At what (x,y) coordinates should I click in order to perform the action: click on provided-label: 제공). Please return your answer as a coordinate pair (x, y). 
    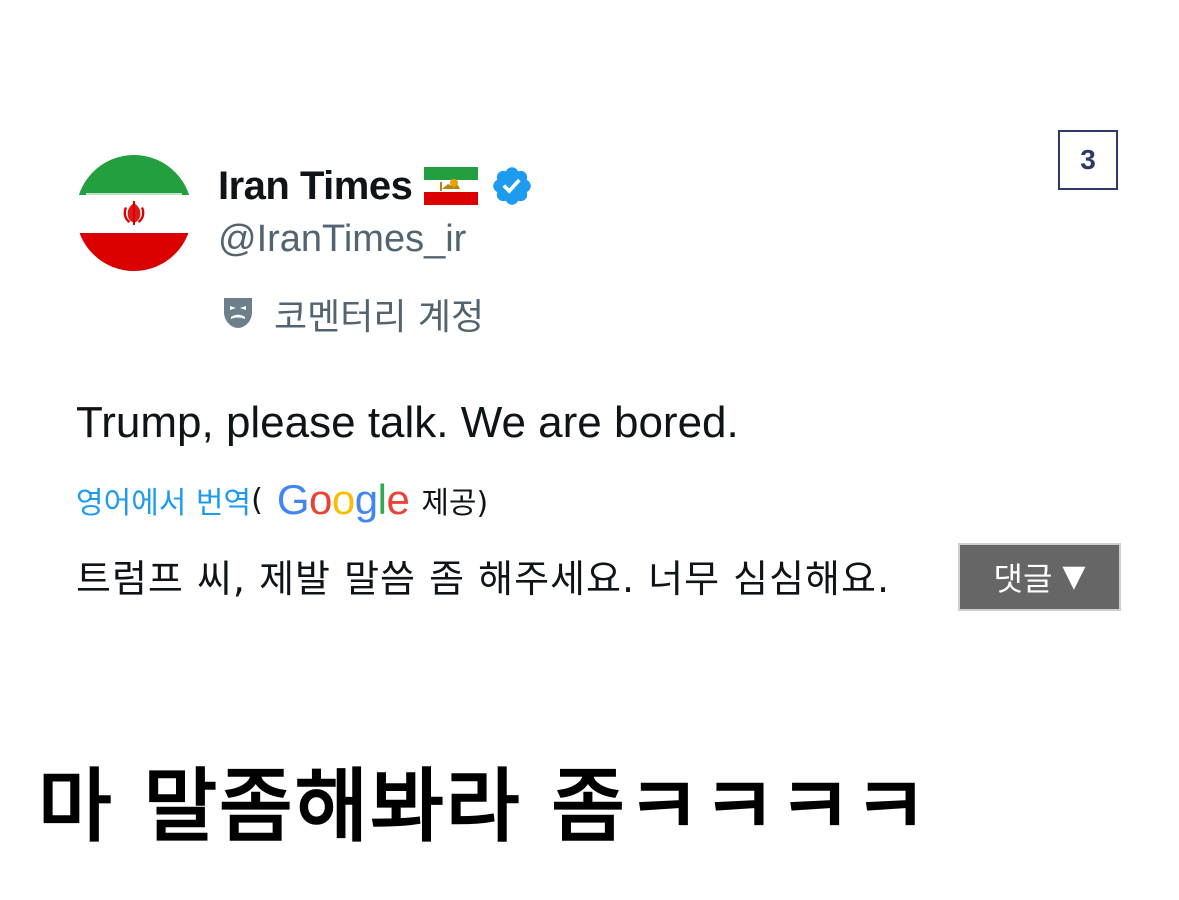
    Looking at the image, I should click on (455, 503).